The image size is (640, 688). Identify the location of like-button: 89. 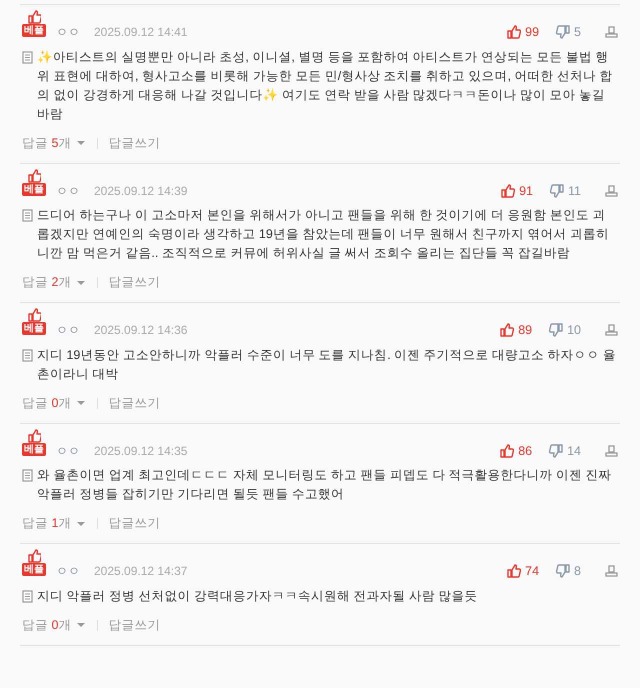
(515, 330).